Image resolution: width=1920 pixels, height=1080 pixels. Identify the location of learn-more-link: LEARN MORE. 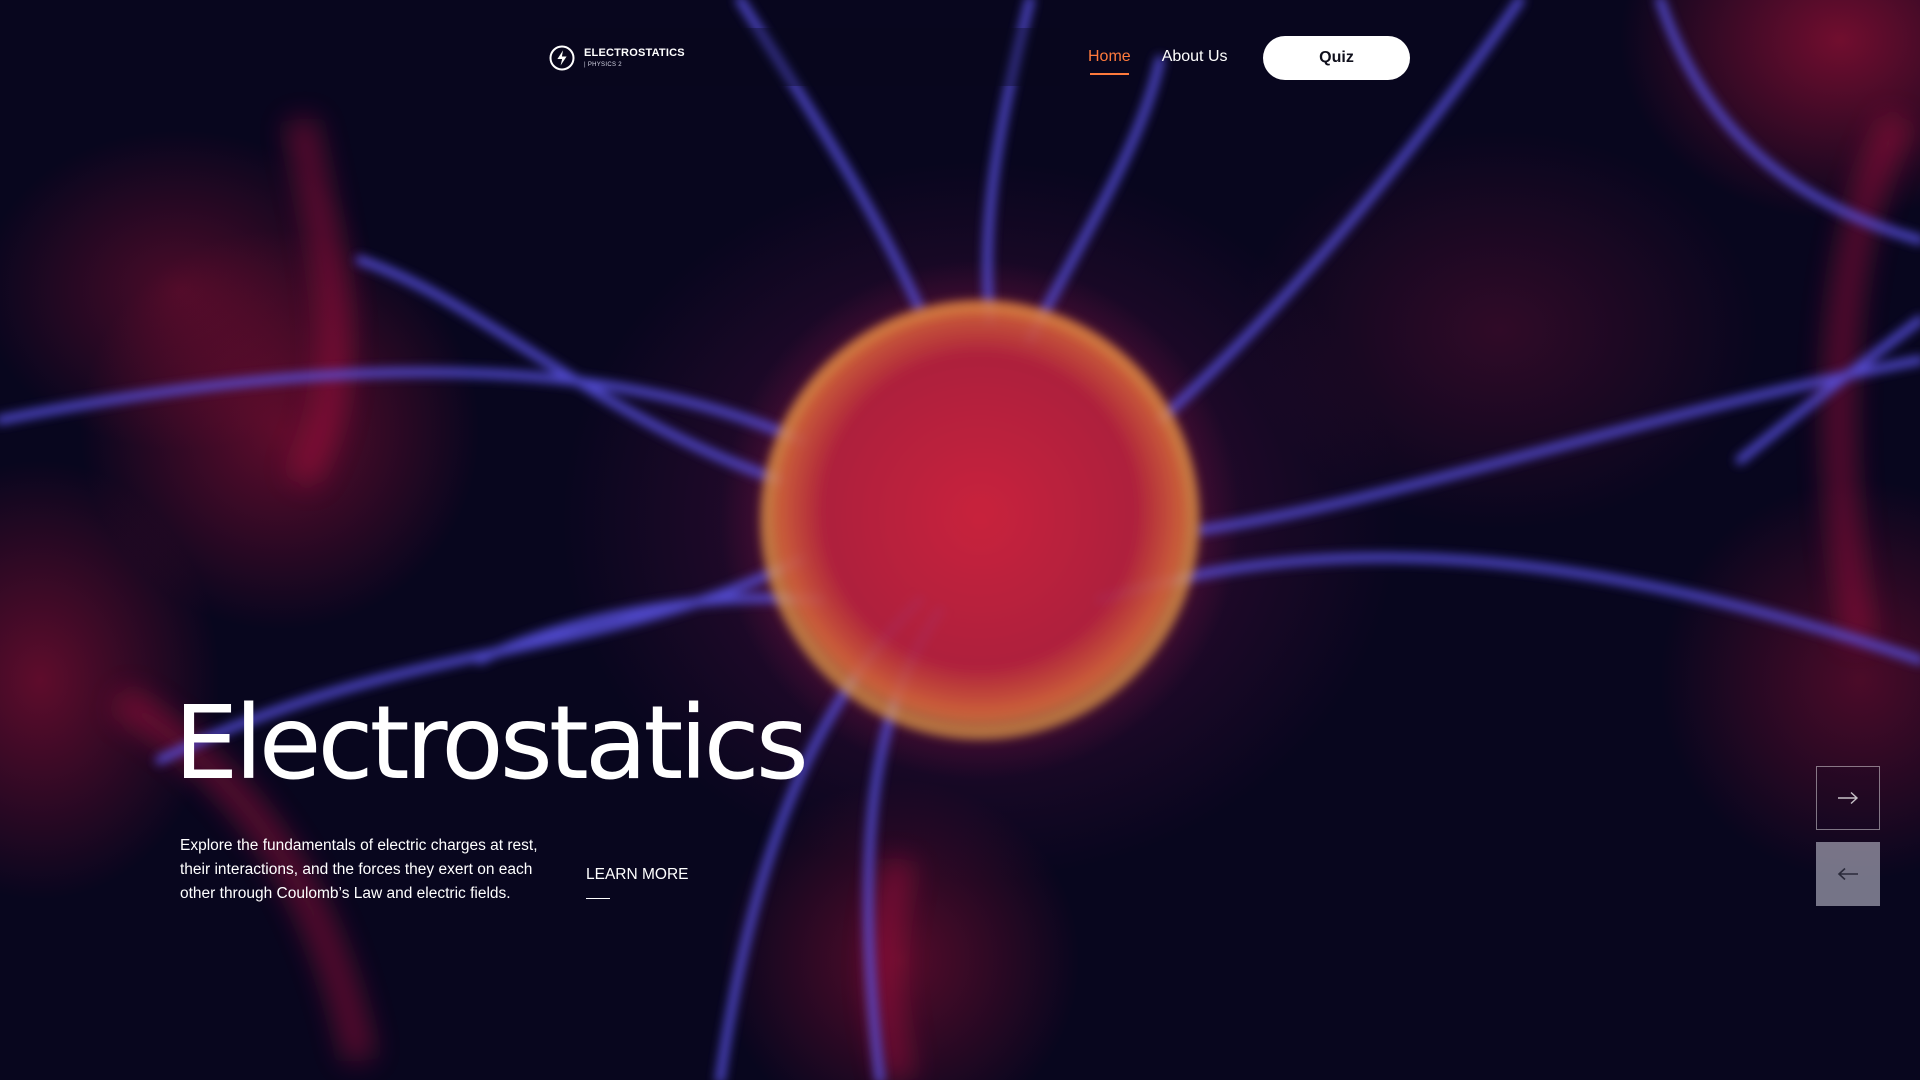
(637, 875).